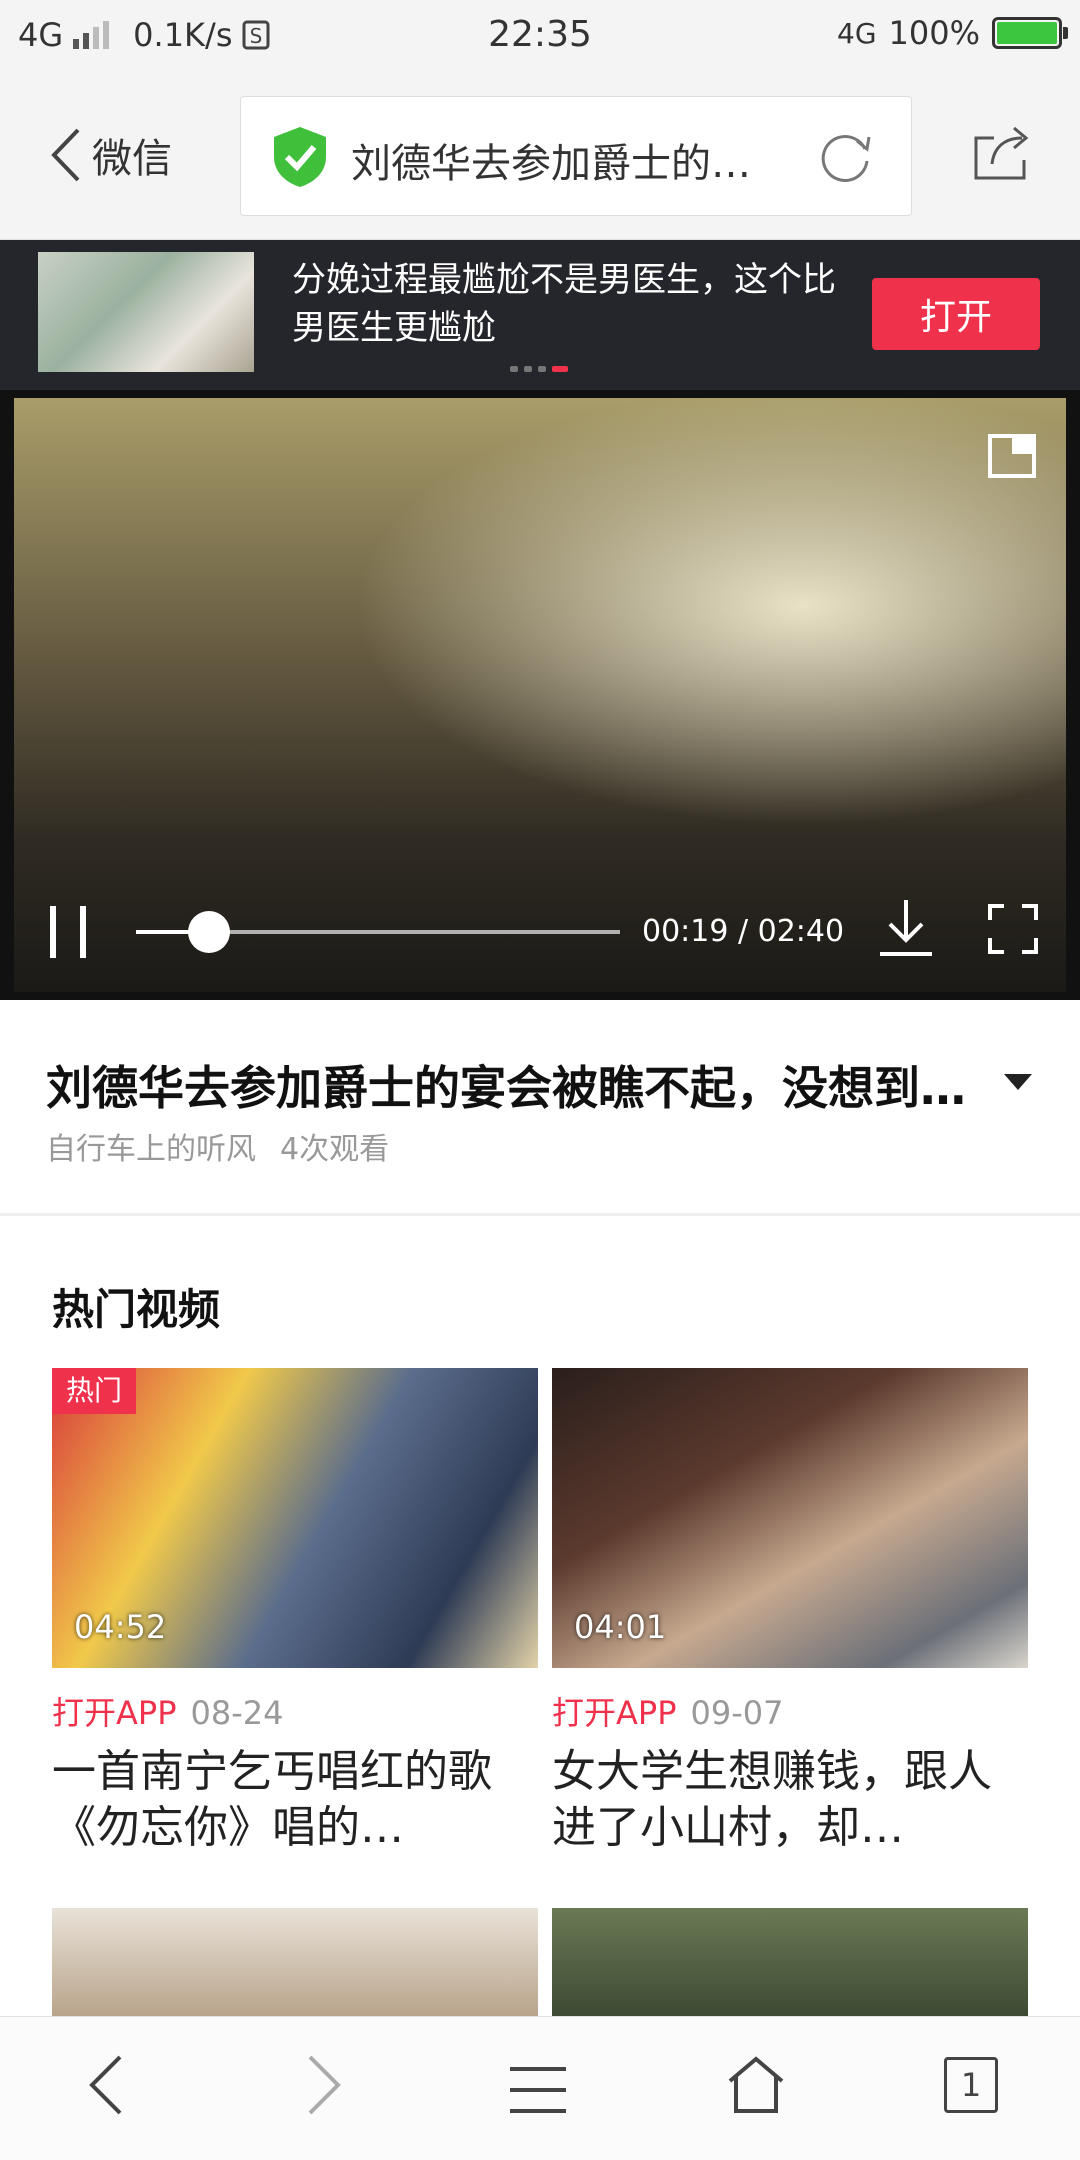  Describe the element at coordinates (237, 1713) in the screenshot. I see `card-date: 08-24` at that location.